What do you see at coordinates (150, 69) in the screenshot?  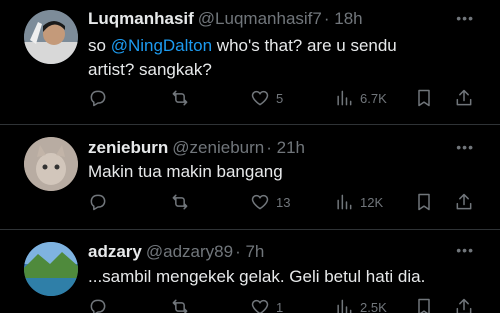 I see `tweet-text-part: artist? sangkak?` at bounding box center [150, 69].